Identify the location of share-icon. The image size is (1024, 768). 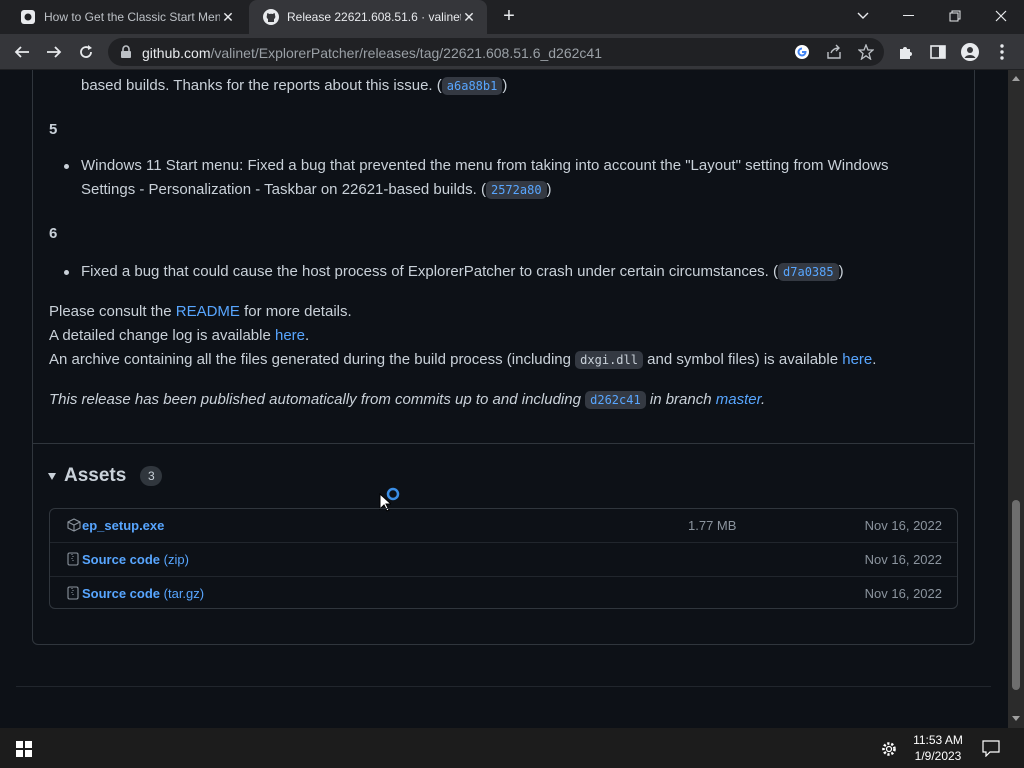
(834, 52).